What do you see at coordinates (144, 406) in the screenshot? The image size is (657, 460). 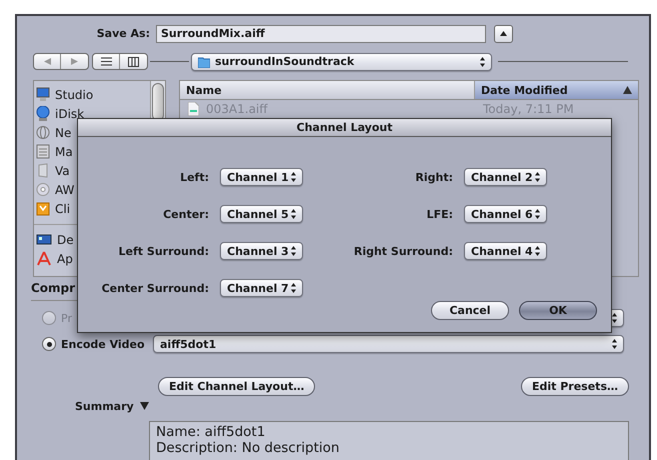 I see `disclosure-triangle-icon` at bounding box center [144, 406].